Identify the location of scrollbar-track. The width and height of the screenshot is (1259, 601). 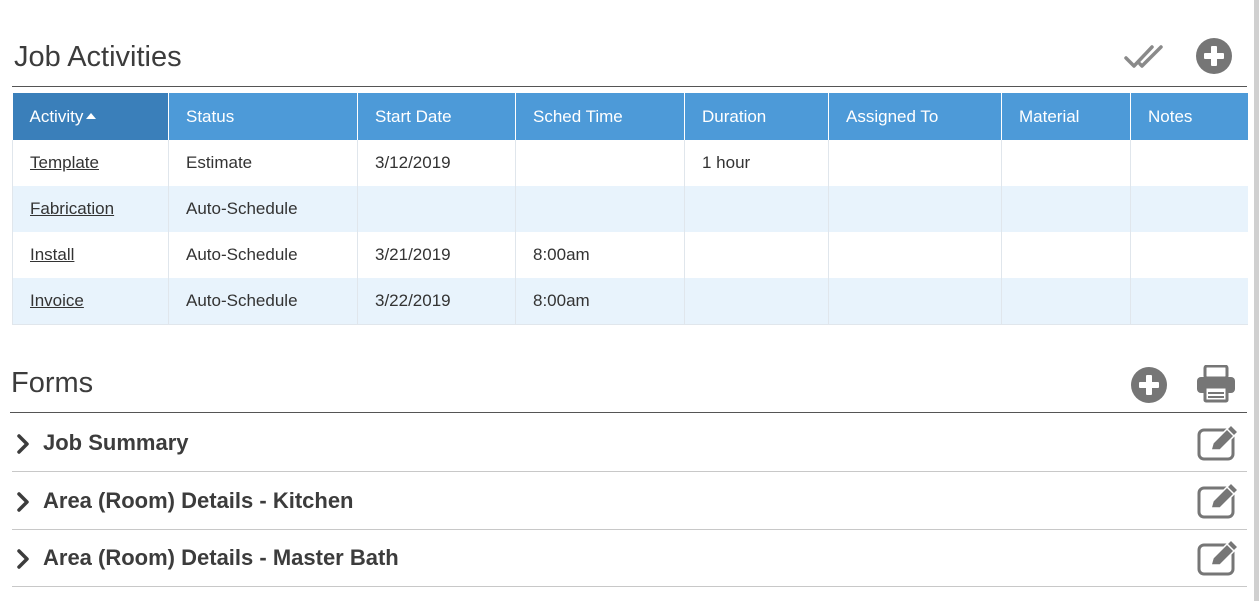
(1256, 300).